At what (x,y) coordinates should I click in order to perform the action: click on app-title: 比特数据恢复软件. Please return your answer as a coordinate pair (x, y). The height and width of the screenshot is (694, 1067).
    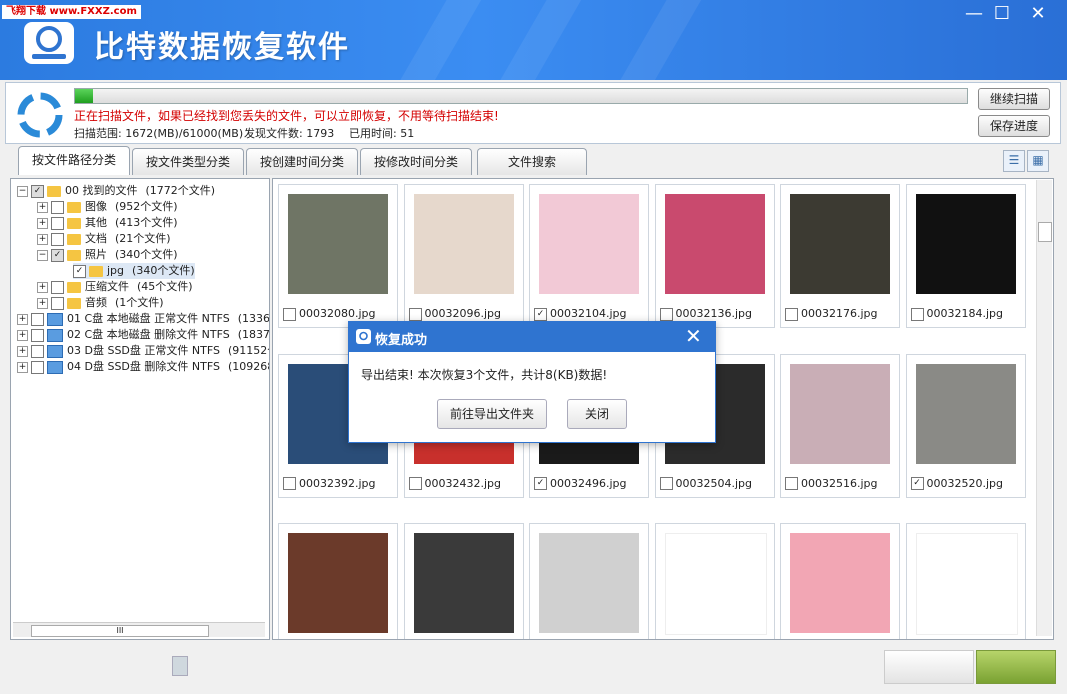
    Looking at the image, I should click on (222, 47).